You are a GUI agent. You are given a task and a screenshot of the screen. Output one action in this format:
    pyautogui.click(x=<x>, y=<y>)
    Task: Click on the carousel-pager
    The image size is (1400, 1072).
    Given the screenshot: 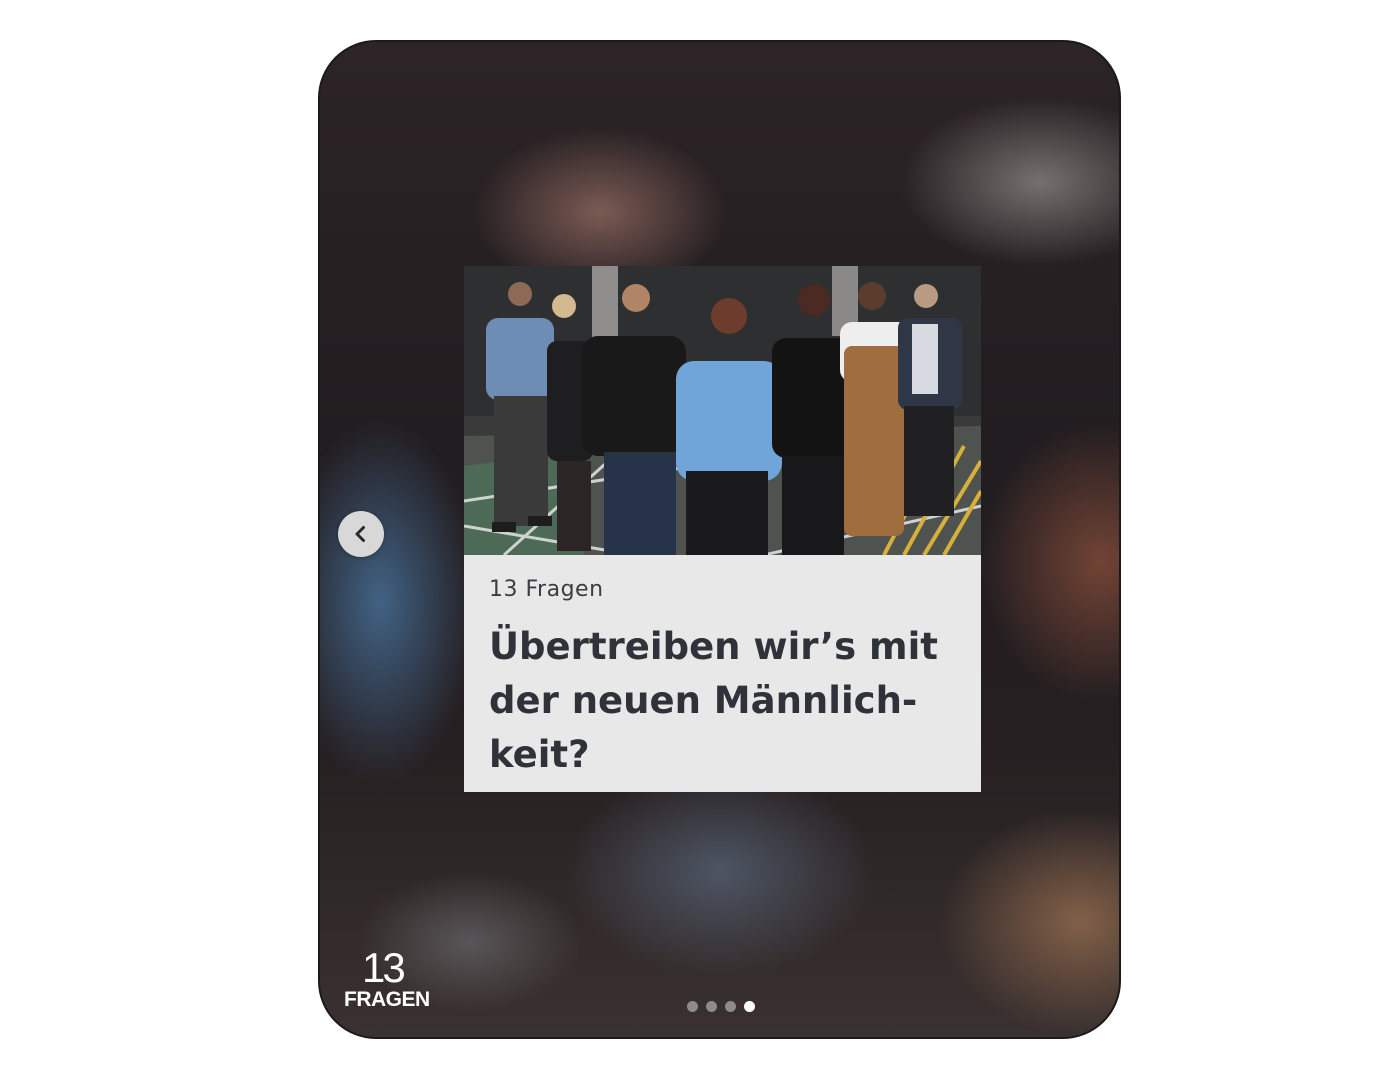 What is the action you would take?
    pyautogui.click(x=721, y=1006)
    